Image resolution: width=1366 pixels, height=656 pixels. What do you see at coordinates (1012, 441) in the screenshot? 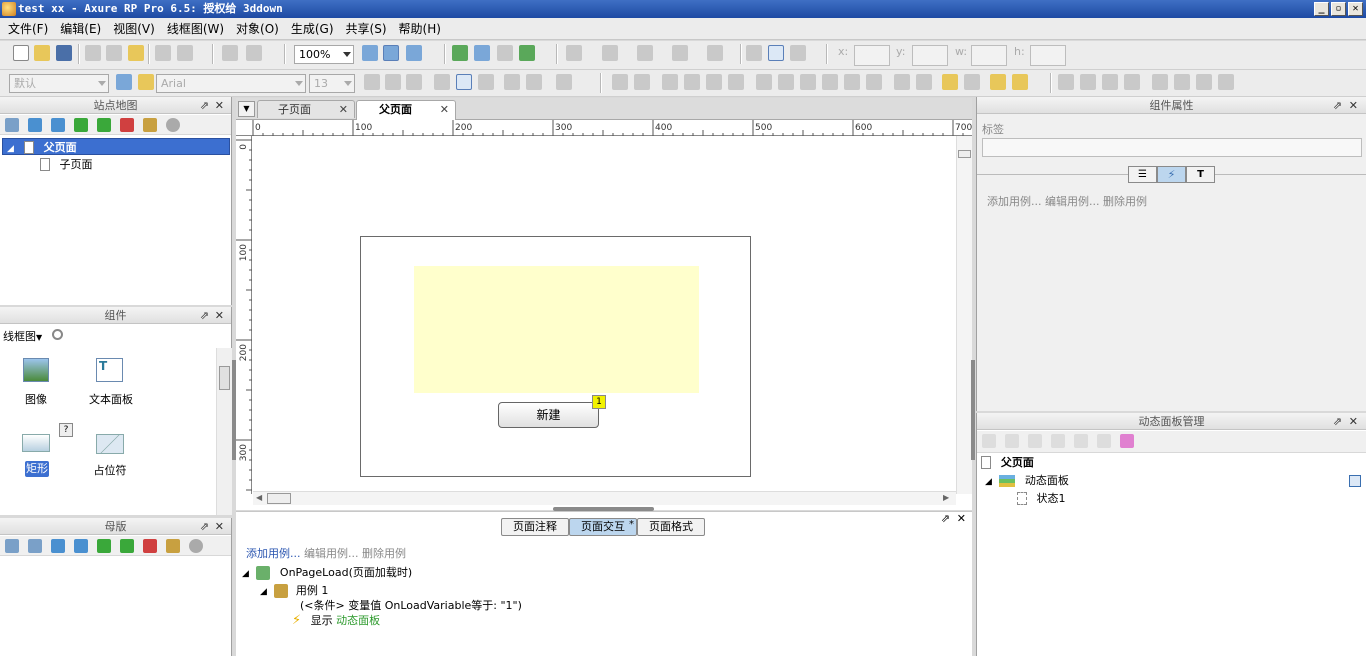
I see `duplicate-state-icon` at bounding box center [1012, 441].